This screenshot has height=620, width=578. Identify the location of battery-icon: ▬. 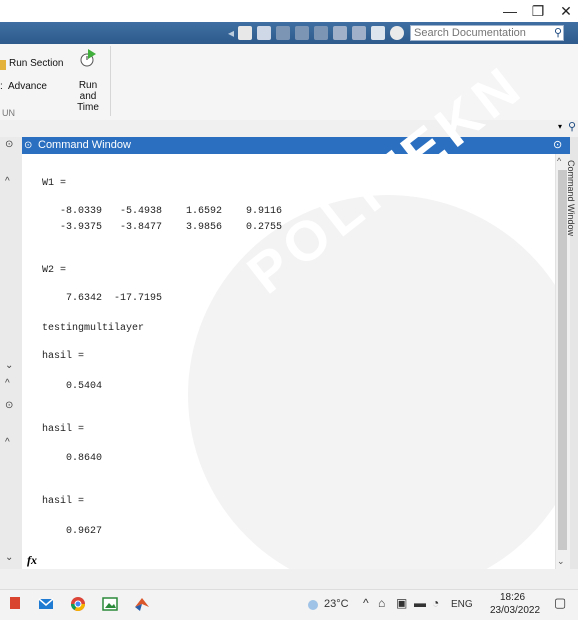
(420, 603).